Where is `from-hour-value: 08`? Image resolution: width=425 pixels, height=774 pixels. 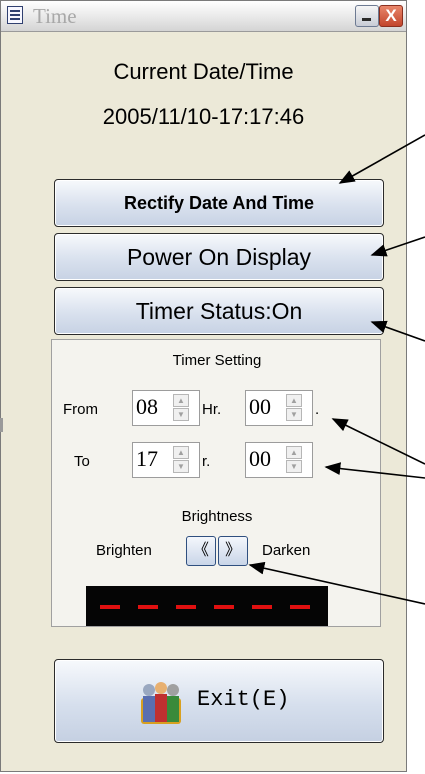 from-hour-value: 08 is located at coordinates (147, 406).